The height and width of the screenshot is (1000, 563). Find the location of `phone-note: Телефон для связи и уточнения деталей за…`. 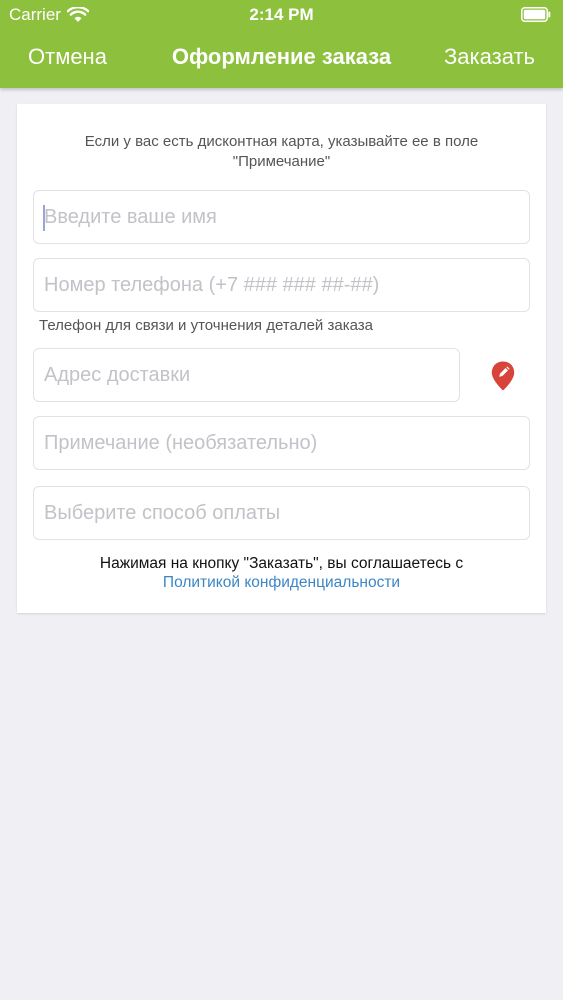

phone-note: Телефон для связи и уточнения деталей за… is located at coordinates (206, 325).